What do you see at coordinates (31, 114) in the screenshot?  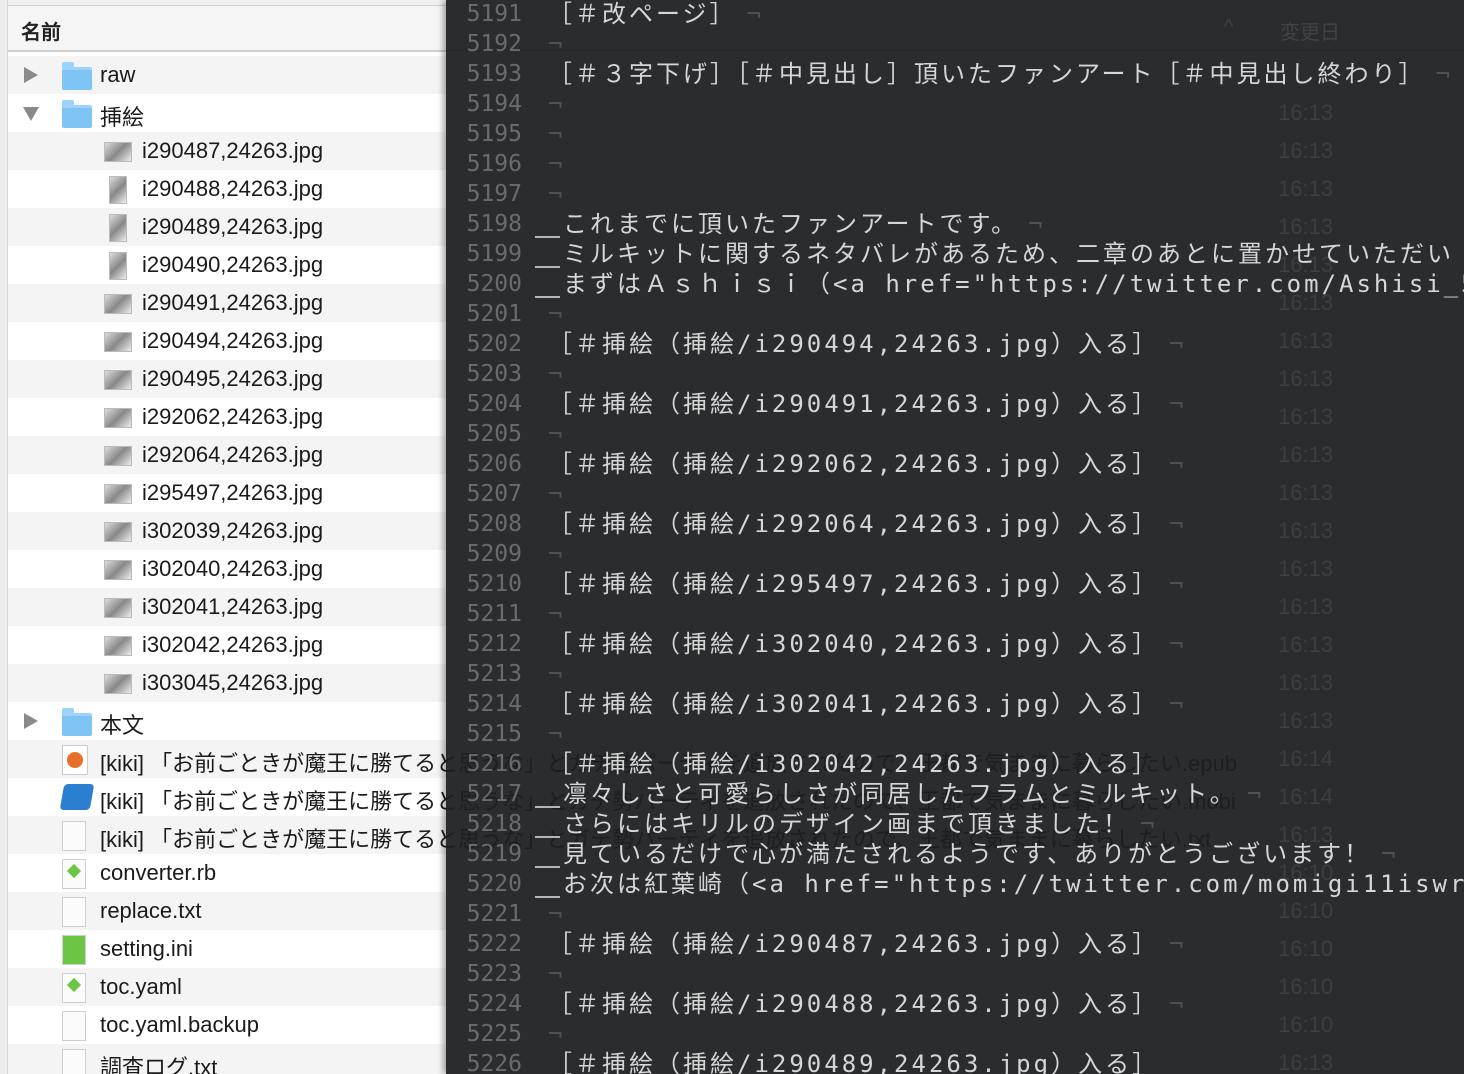 I see `disclosure-expanded-icon` at bounding box center [31, 114].